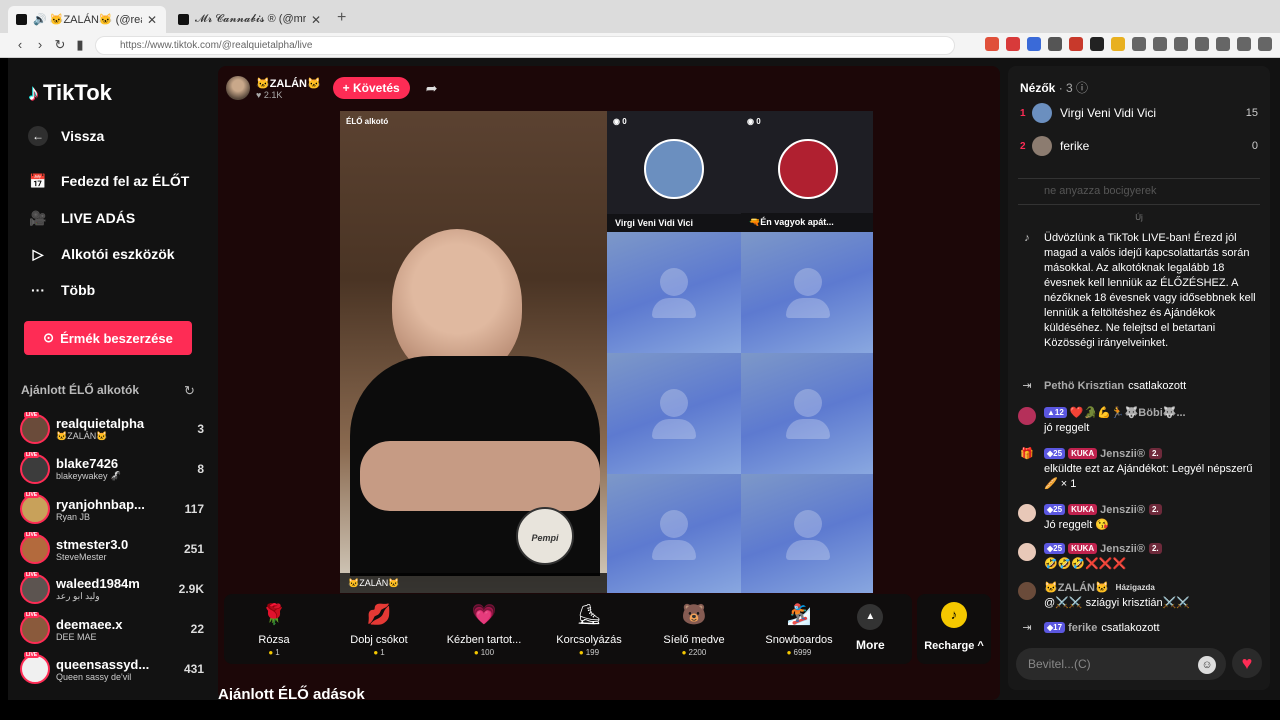 The width and height of the screenshot is (1280, 720). What do you see at coordinates (66, 136) in the screenshot?
I see `menu-back: ← Vissza` at bounding box center [66, 136].